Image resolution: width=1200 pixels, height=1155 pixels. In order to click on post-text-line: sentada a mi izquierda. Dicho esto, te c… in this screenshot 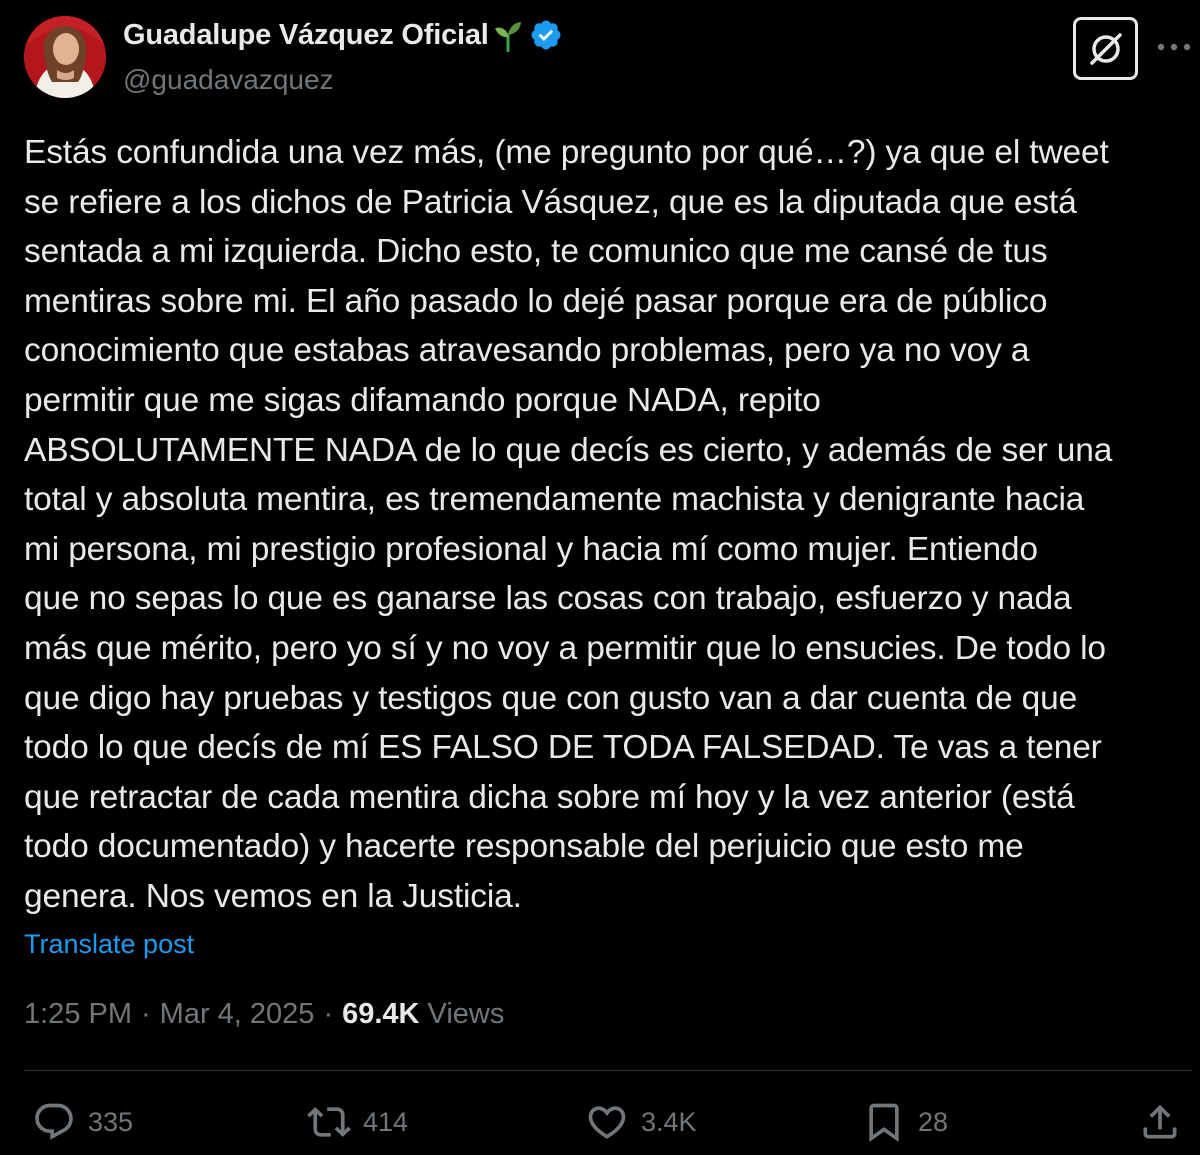, I will do `click(536, 252)`.